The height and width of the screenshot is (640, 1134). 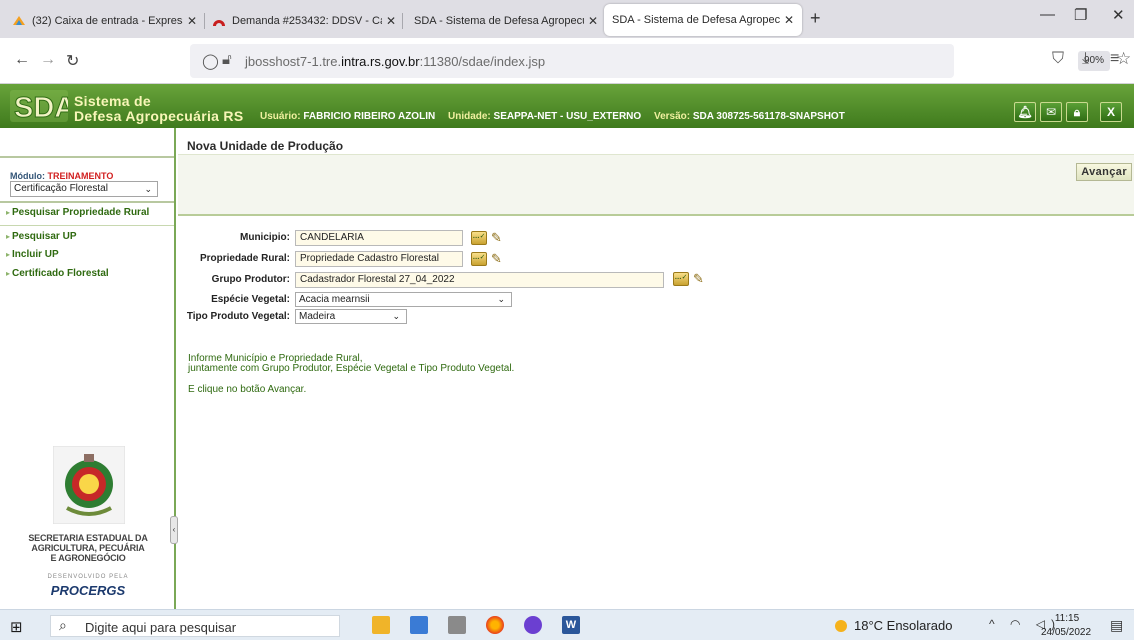 What do you see at coordinates (815, 18) in the screenshot?
I see `new-tab-button: +` at bounding box center [815, 18].